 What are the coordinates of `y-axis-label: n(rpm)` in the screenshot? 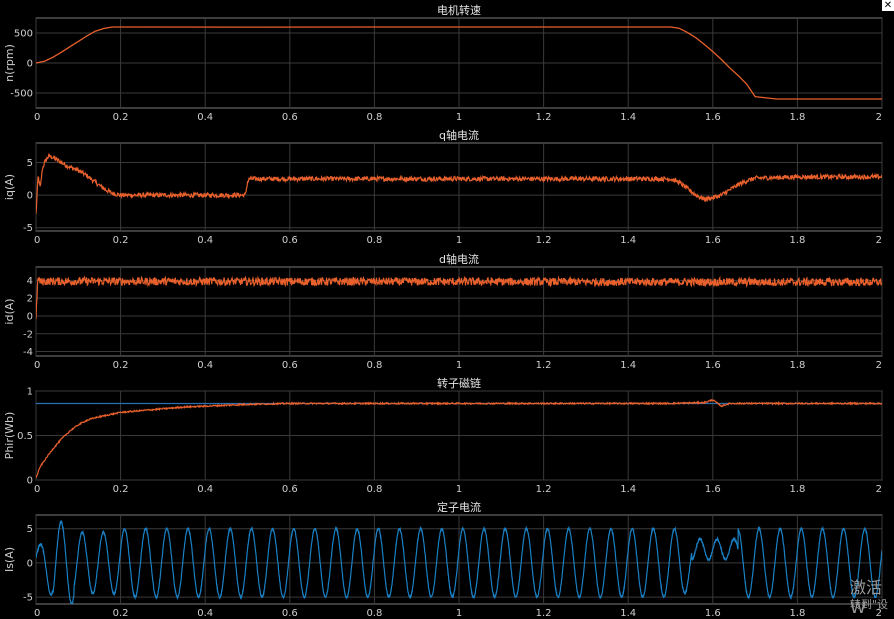 It's located at (9, 63).